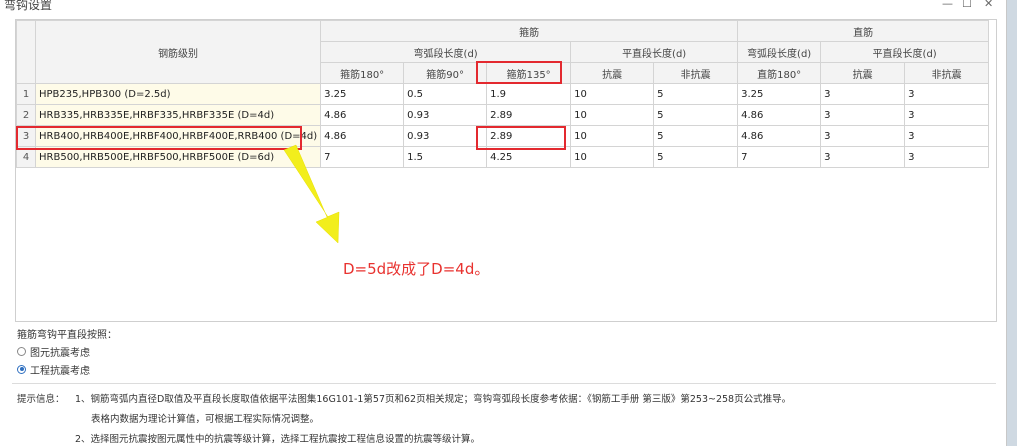 The height and width of the screenshot is (446, 1017). I want to click on radio-checked-icon, so click(21, 369).